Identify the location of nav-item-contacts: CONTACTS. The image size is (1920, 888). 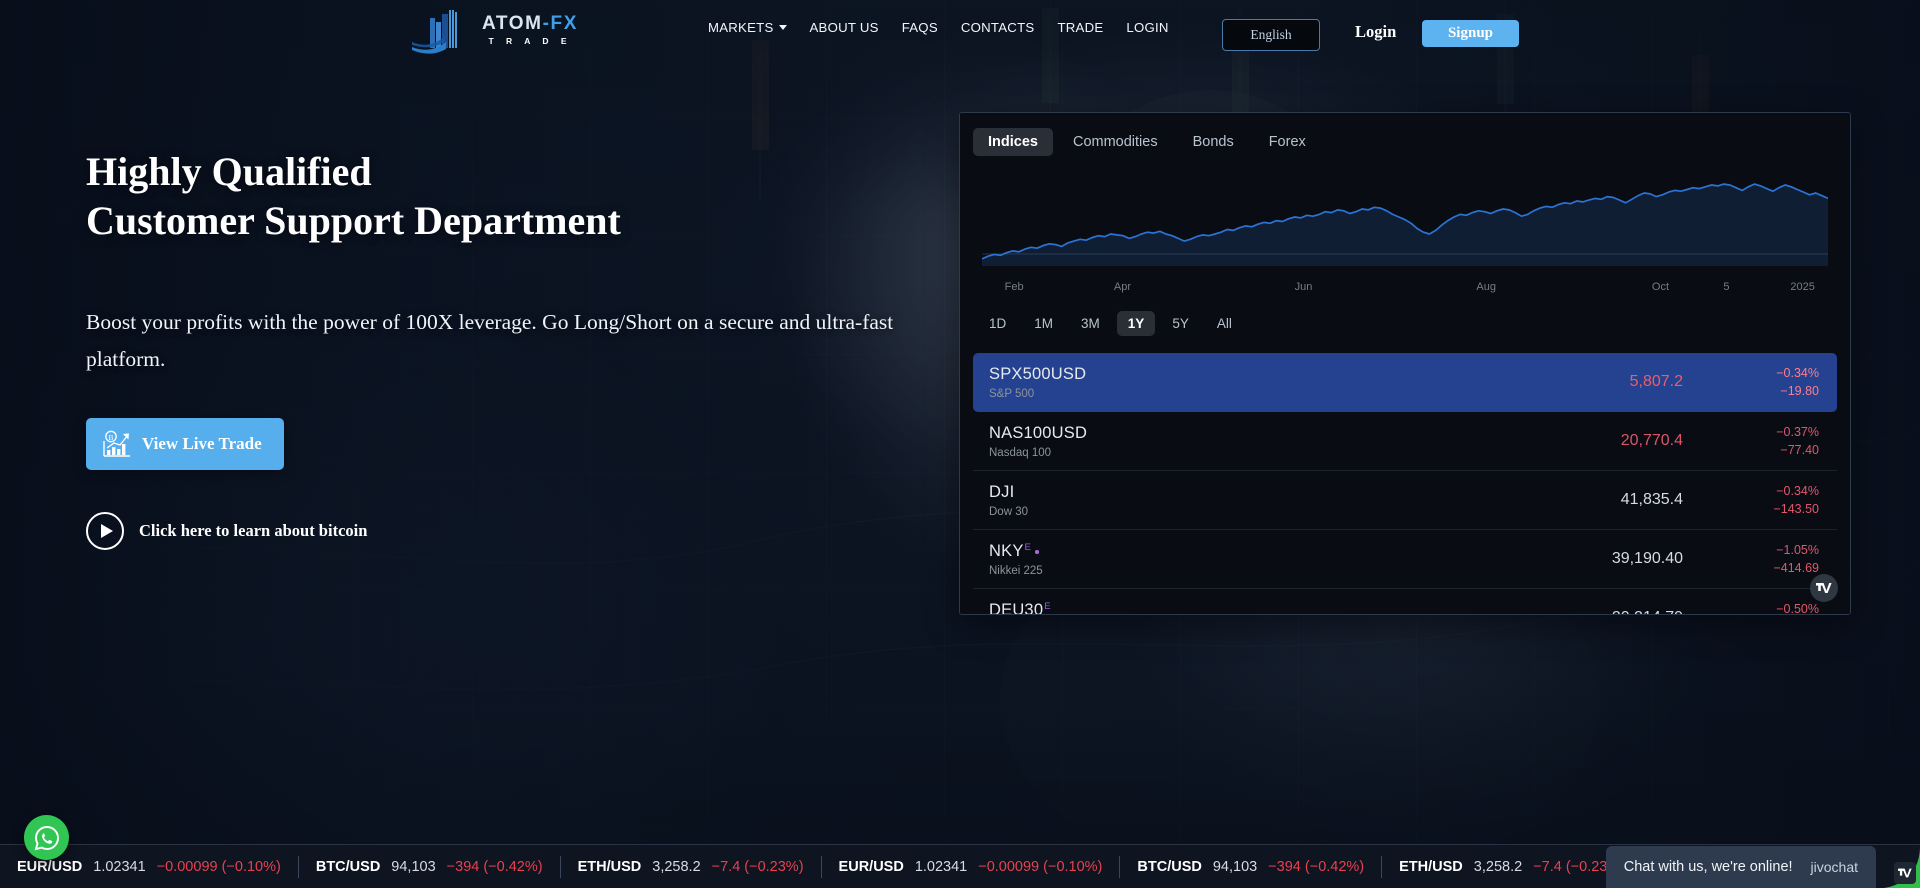
(998, 27).